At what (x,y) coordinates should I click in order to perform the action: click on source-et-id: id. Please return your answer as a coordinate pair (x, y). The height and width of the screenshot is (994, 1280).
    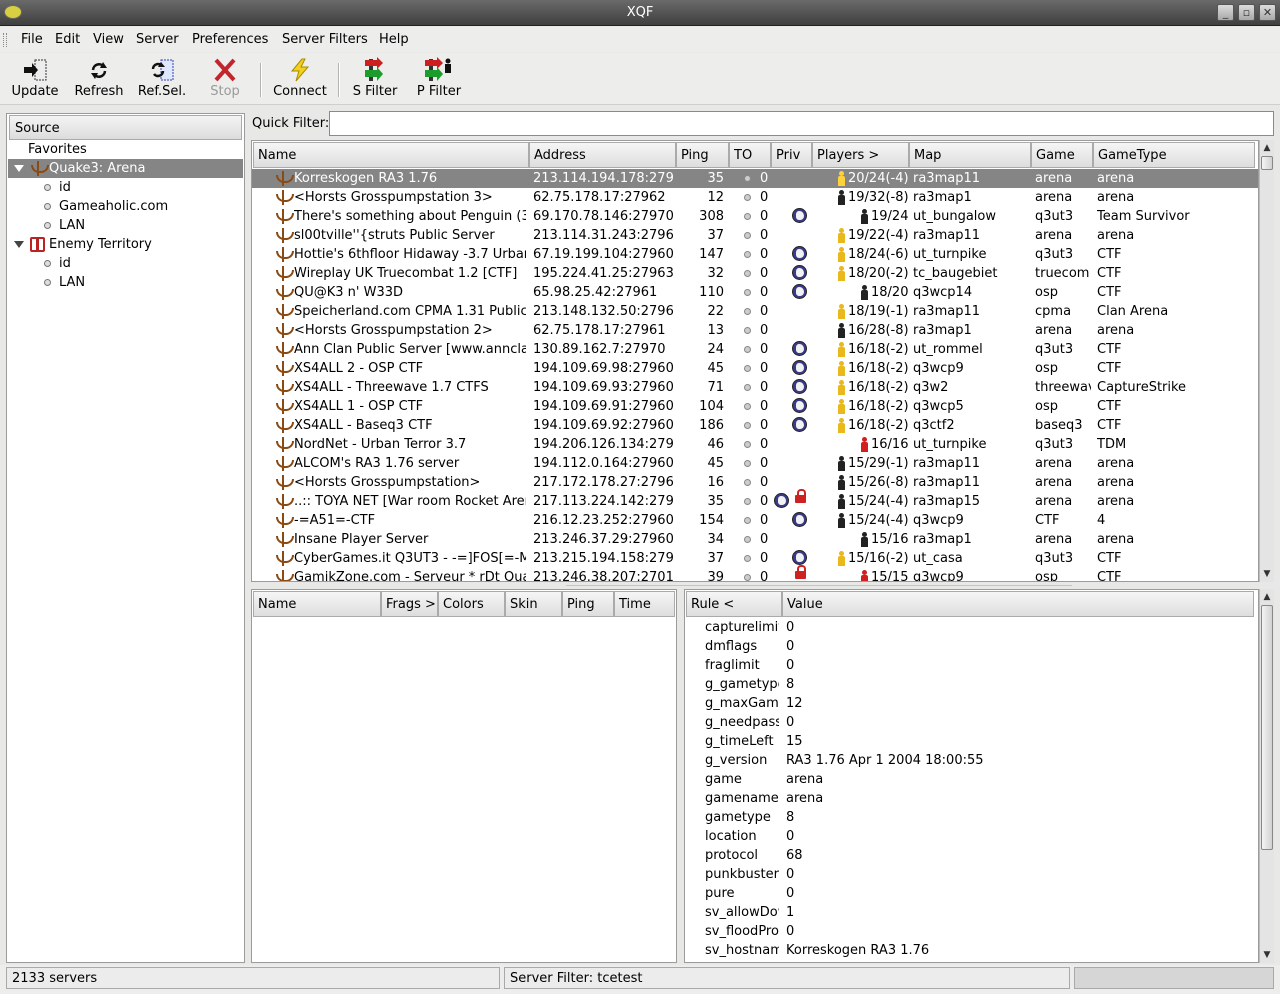
    Looking at the image, I should click on (125, 263).